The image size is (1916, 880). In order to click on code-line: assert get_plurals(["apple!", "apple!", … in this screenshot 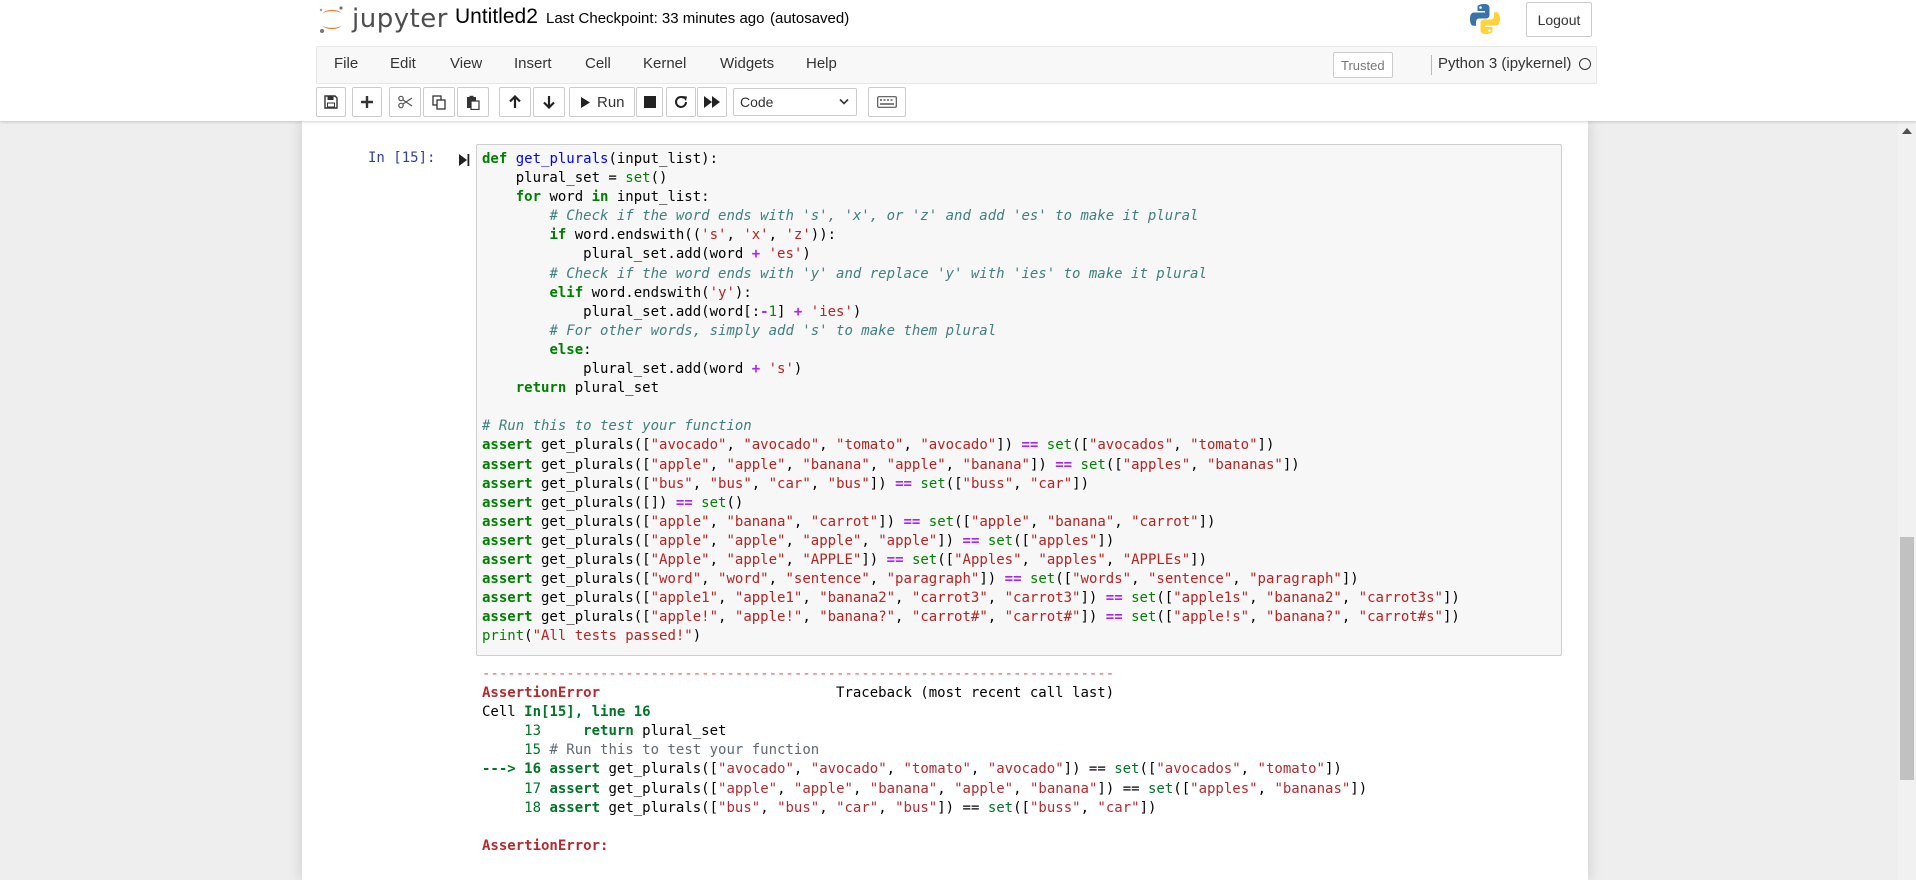, I will do `click(971, 617)`.